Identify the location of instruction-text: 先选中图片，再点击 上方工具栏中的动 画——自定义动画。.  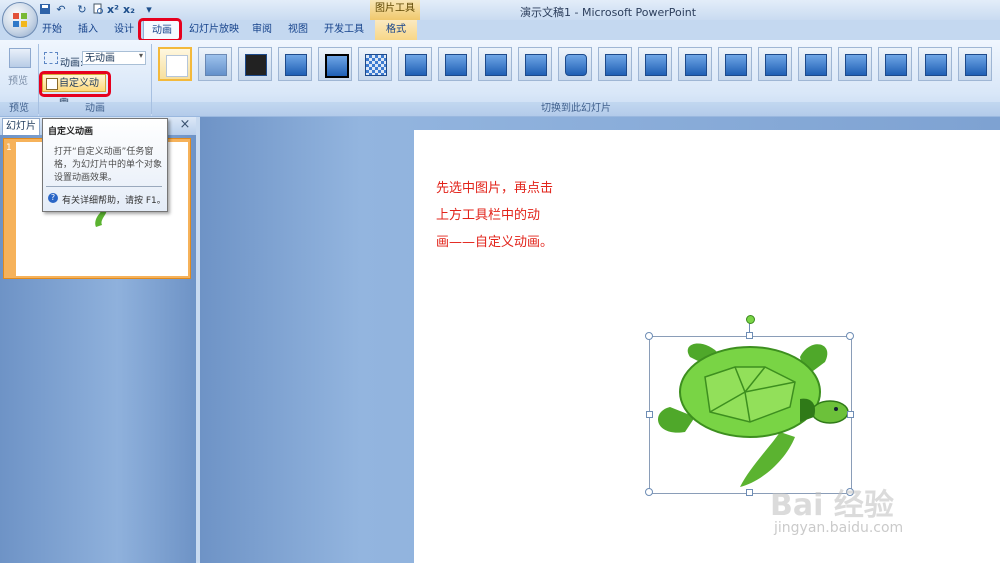
(516, 215).